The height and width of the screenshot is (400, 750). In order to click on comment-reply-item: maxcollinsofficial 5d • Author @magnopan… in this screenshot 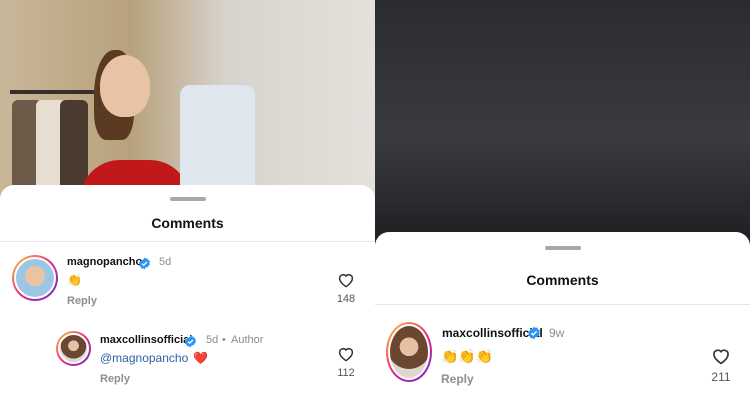, I will do `click(187, 360)`.